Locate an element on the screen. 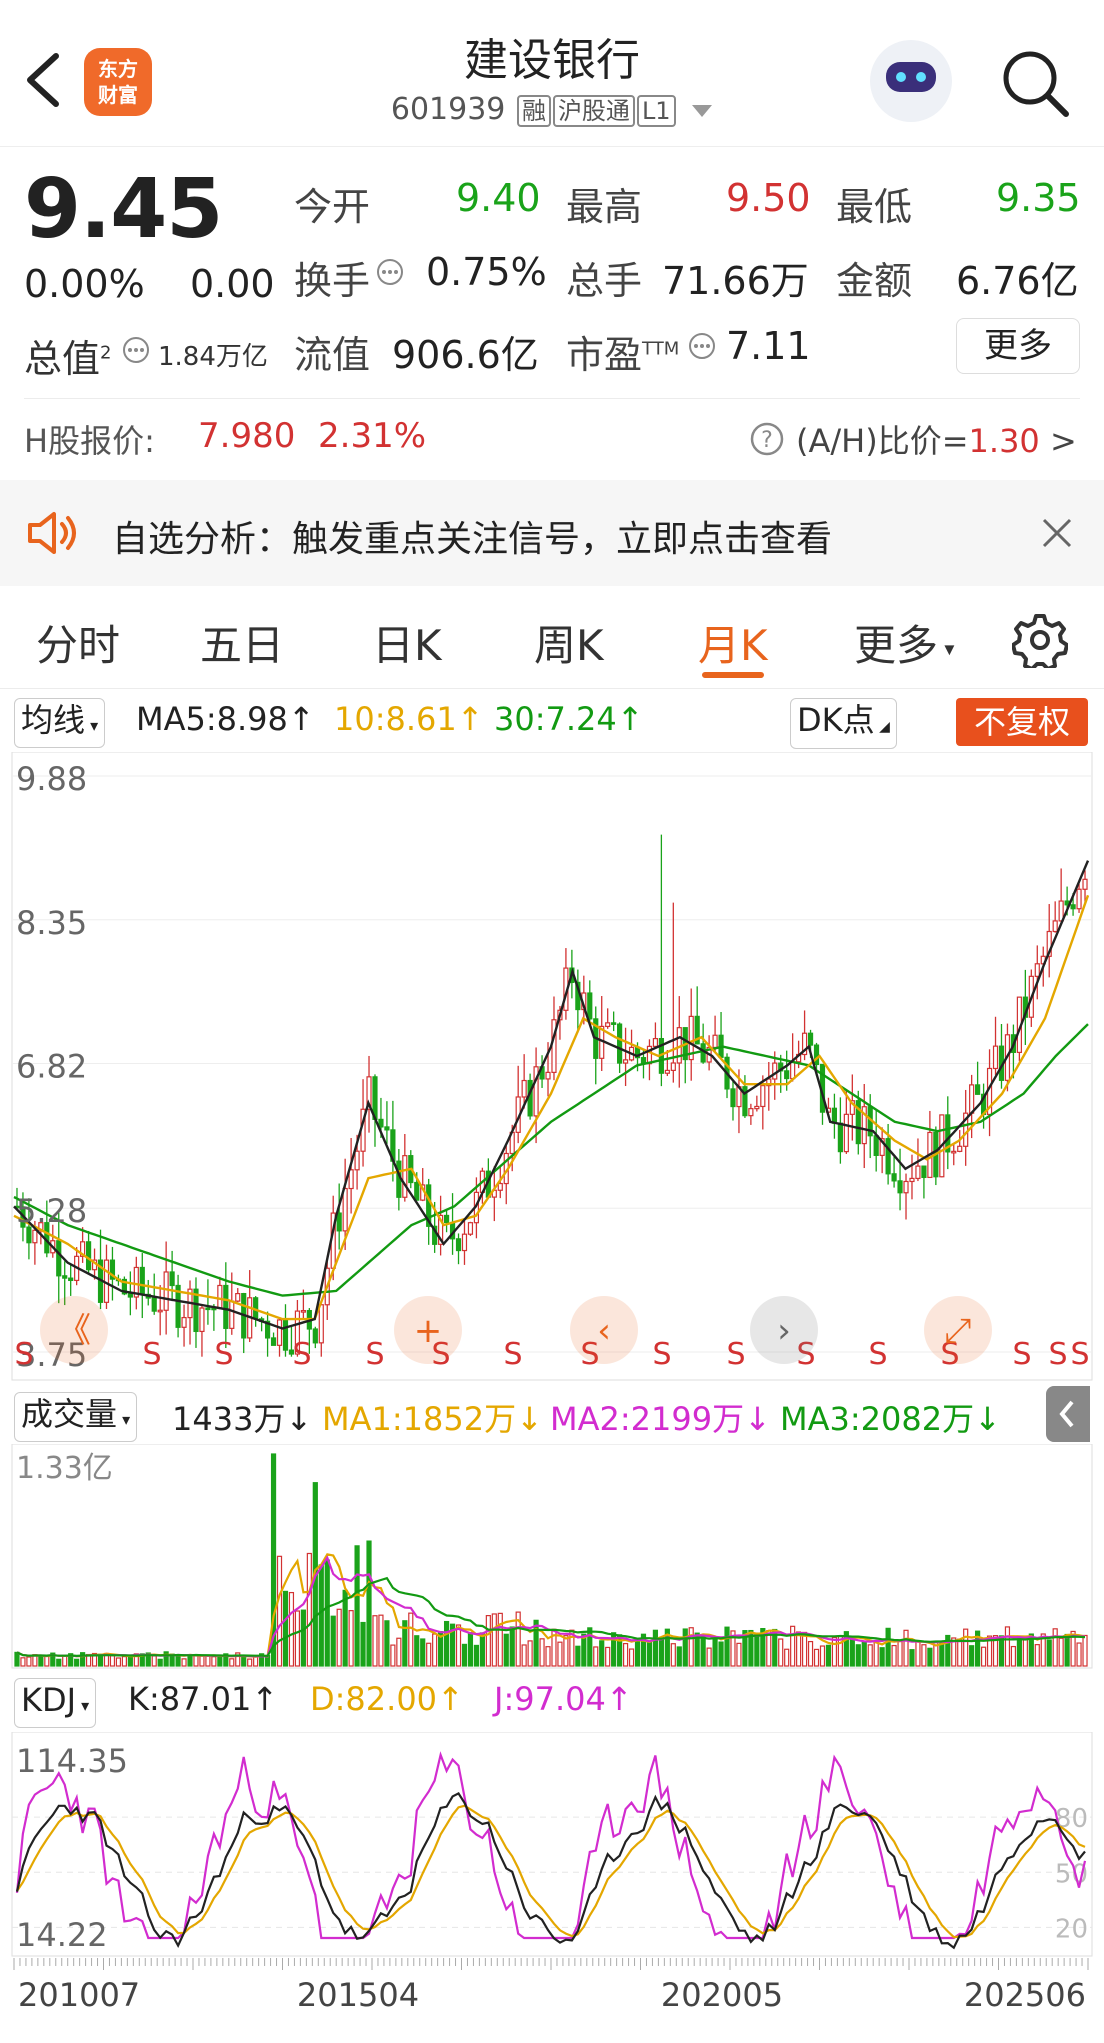 This screenshot has width=1104, height=2043. tab-more: 更多 ▾ is located at coordinates (904, 642).